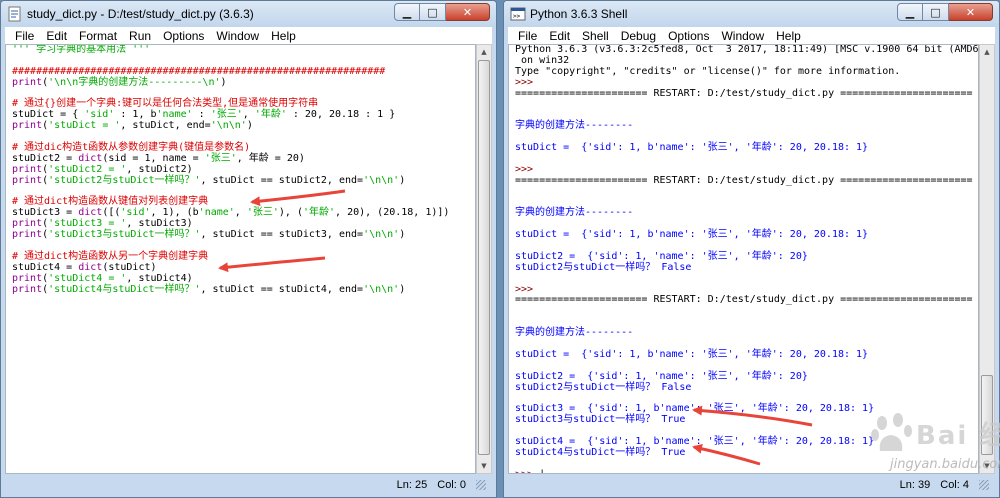 This screenshot has height=498, width=1000. I want to click on menu-shell: Shell, so click(595, 36).